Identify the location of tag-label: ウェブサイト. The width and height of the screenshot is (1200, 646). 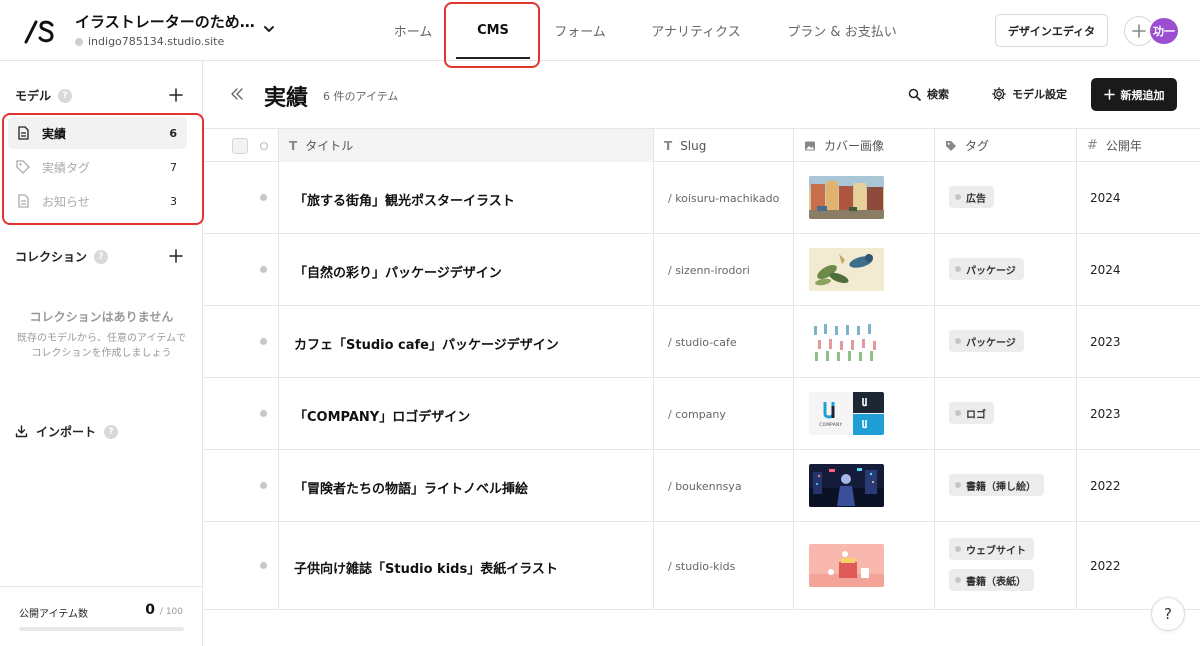
(996, 551).